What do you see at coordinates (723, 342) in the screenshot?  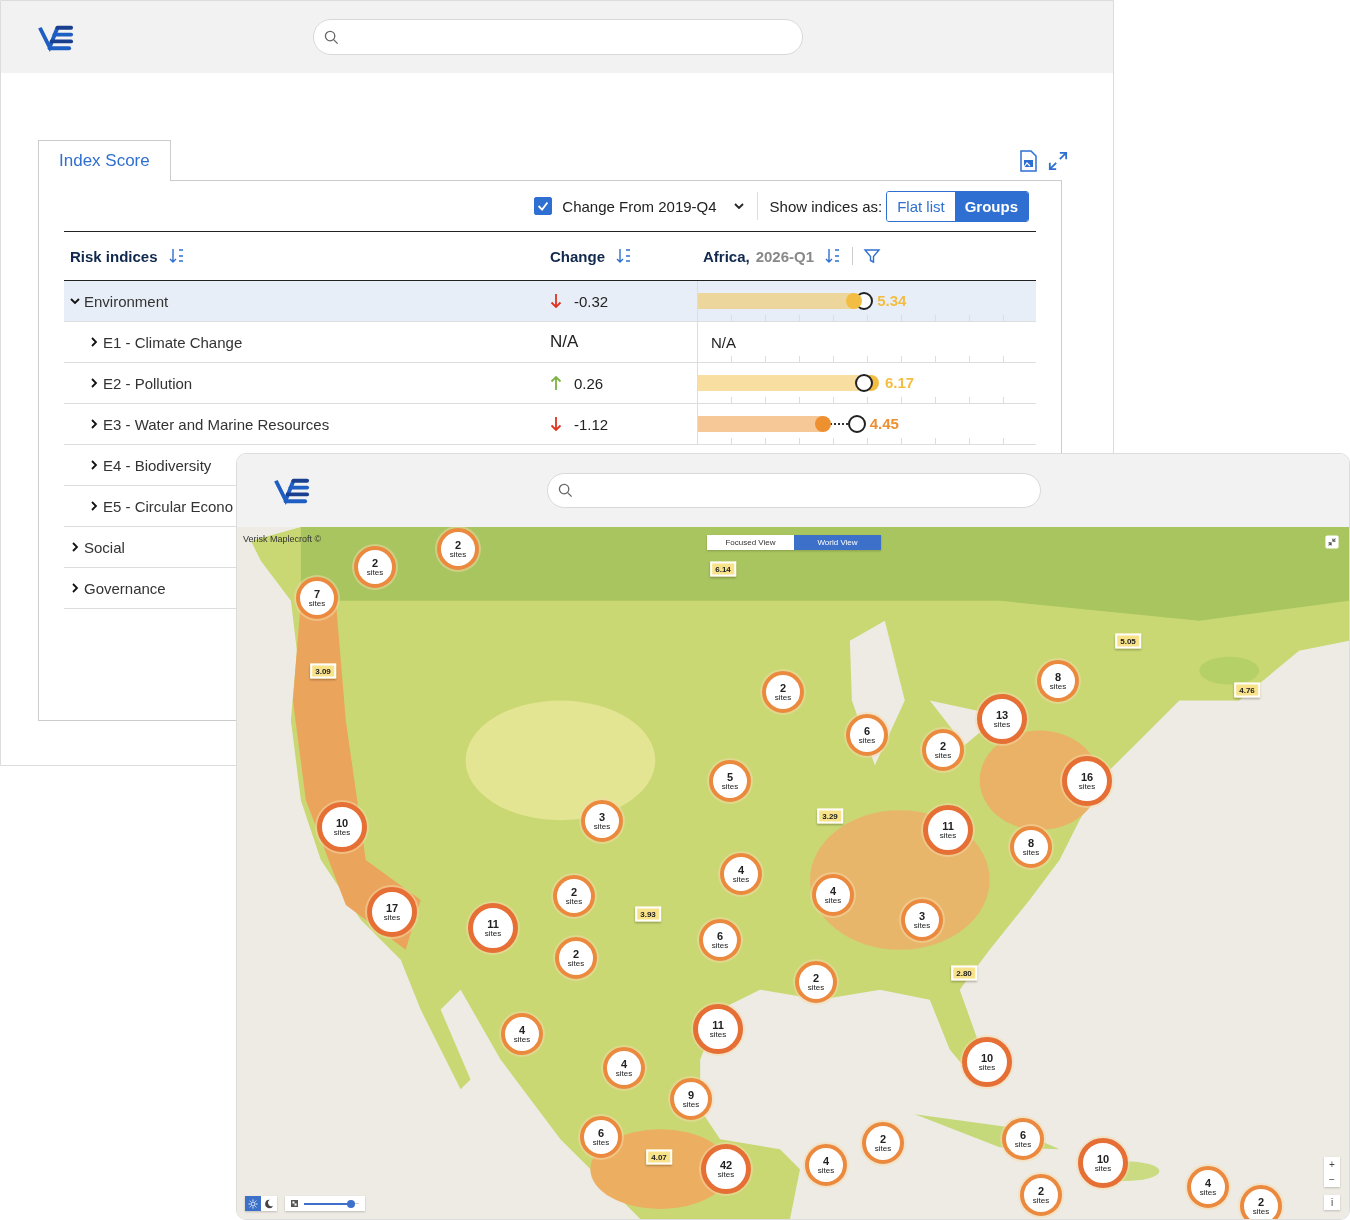 I see `score-value: N/A` at bounding box center [723, 342].